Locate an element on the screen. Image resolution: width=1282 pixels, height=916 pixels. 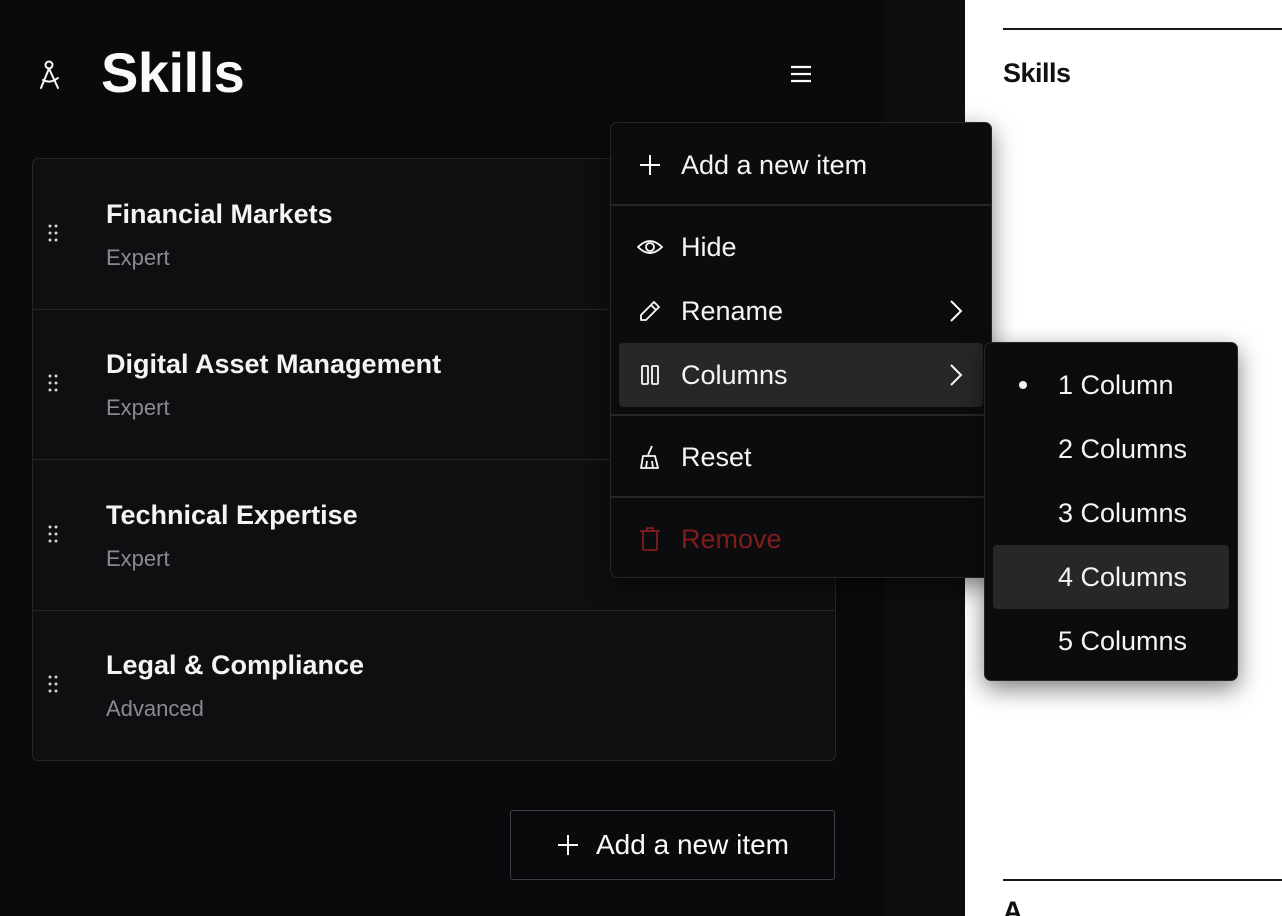
column-option: 4 Columns is located at coordinates (1111, 577).